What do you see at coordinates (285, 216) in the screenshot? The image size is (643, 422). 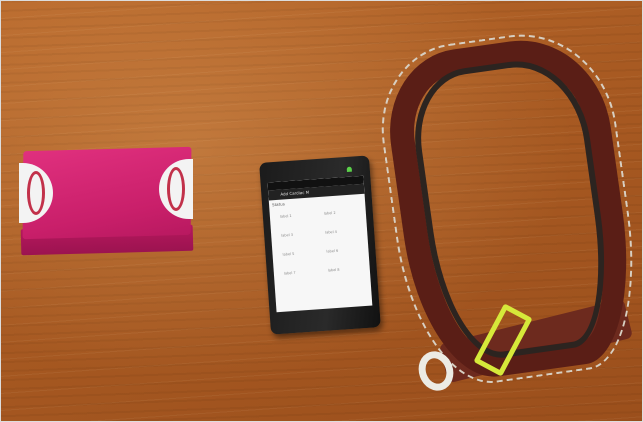 I see `grid-label: label 1` at bounding box center [285, 216].